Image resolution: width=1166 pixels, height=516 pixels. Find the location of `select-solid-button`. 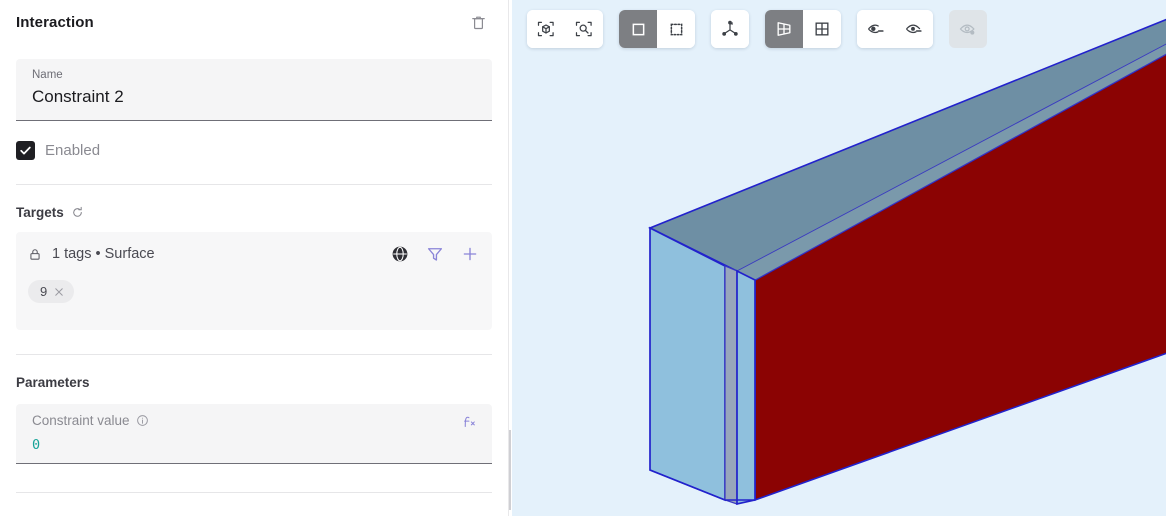

select-solid-button is located at coordinates (638, 29).